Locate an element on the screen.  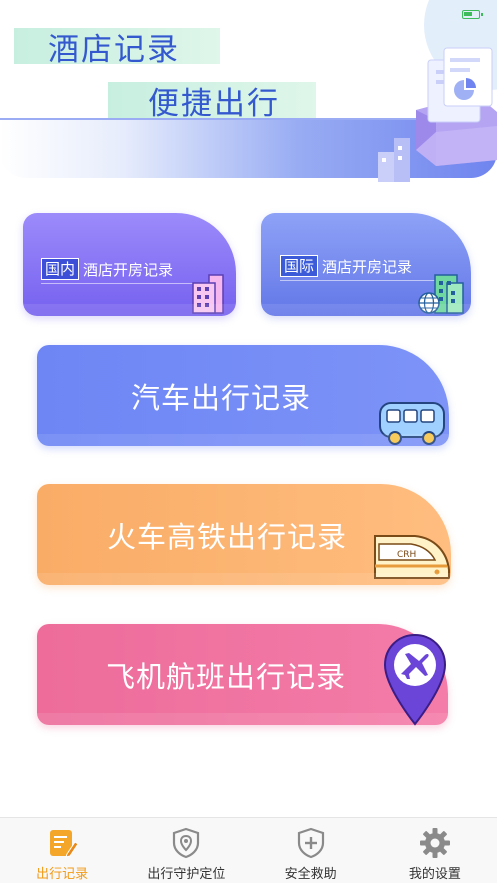
international-hotel-text: 酒店开房记录 is located at coordinates (367, 266).